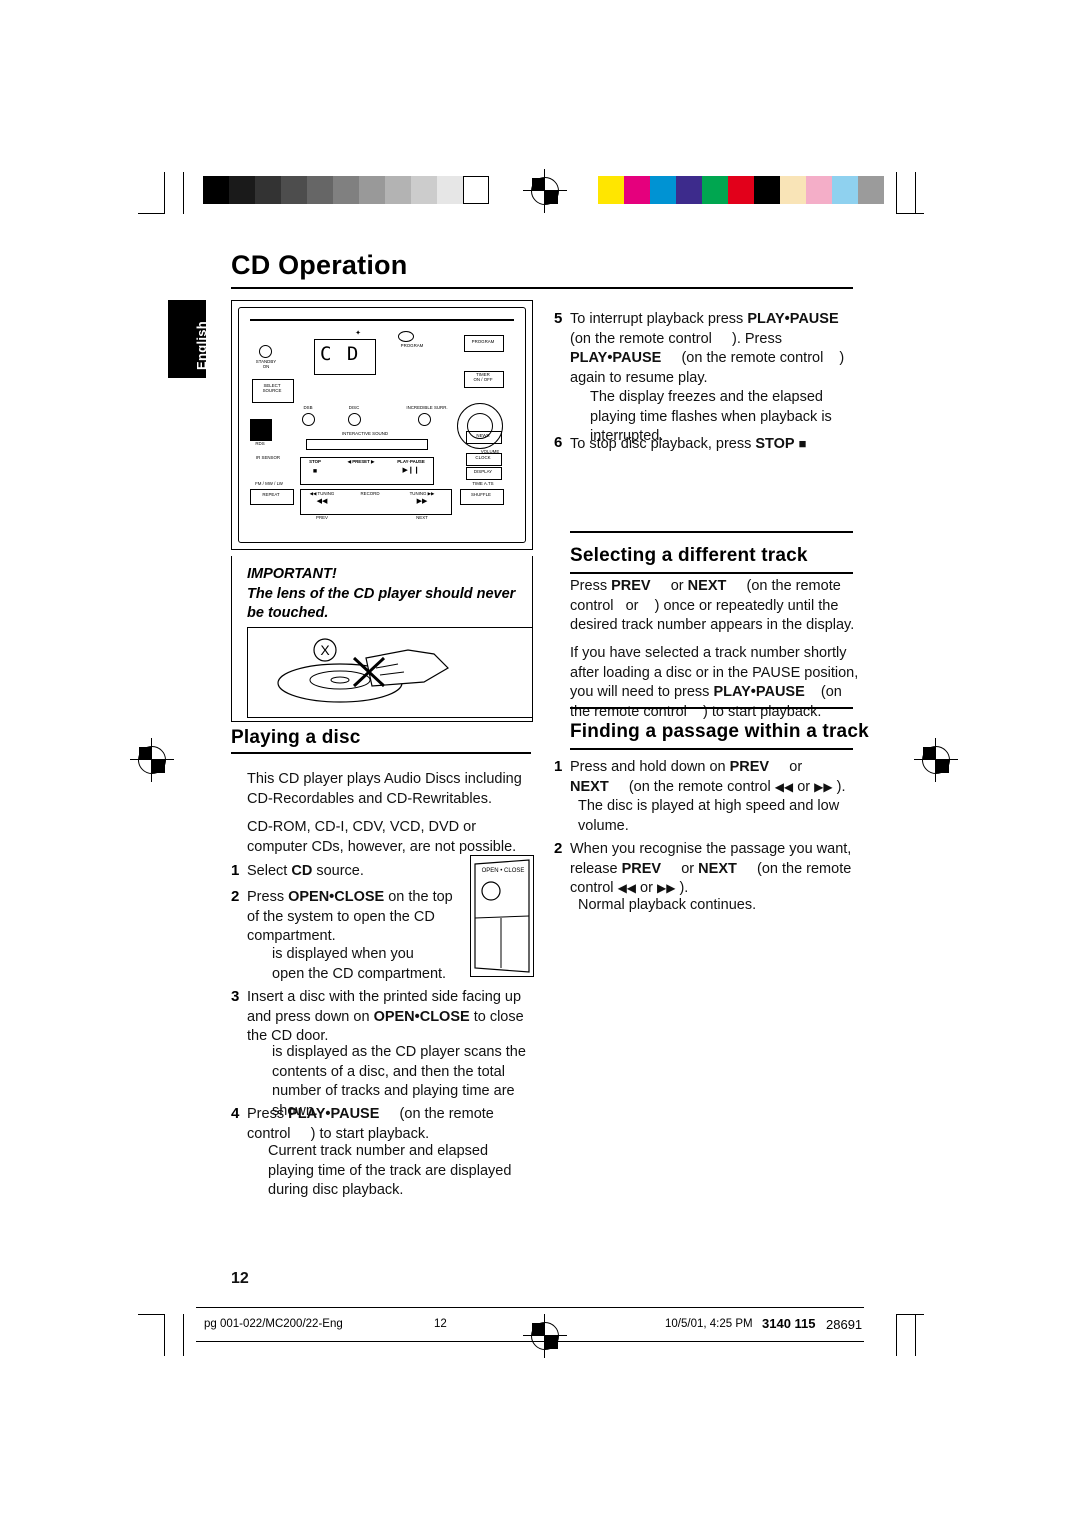 This screenshot has height=1528, width=1080. I want to click on grayscale-calibration-bar, so click(346, 190).